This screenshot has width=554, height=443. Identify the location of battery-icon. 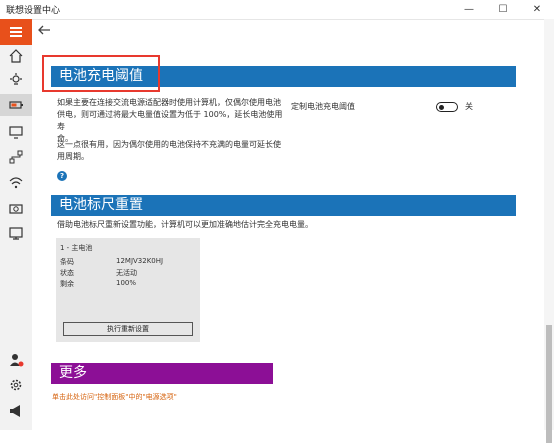
(16, 105).